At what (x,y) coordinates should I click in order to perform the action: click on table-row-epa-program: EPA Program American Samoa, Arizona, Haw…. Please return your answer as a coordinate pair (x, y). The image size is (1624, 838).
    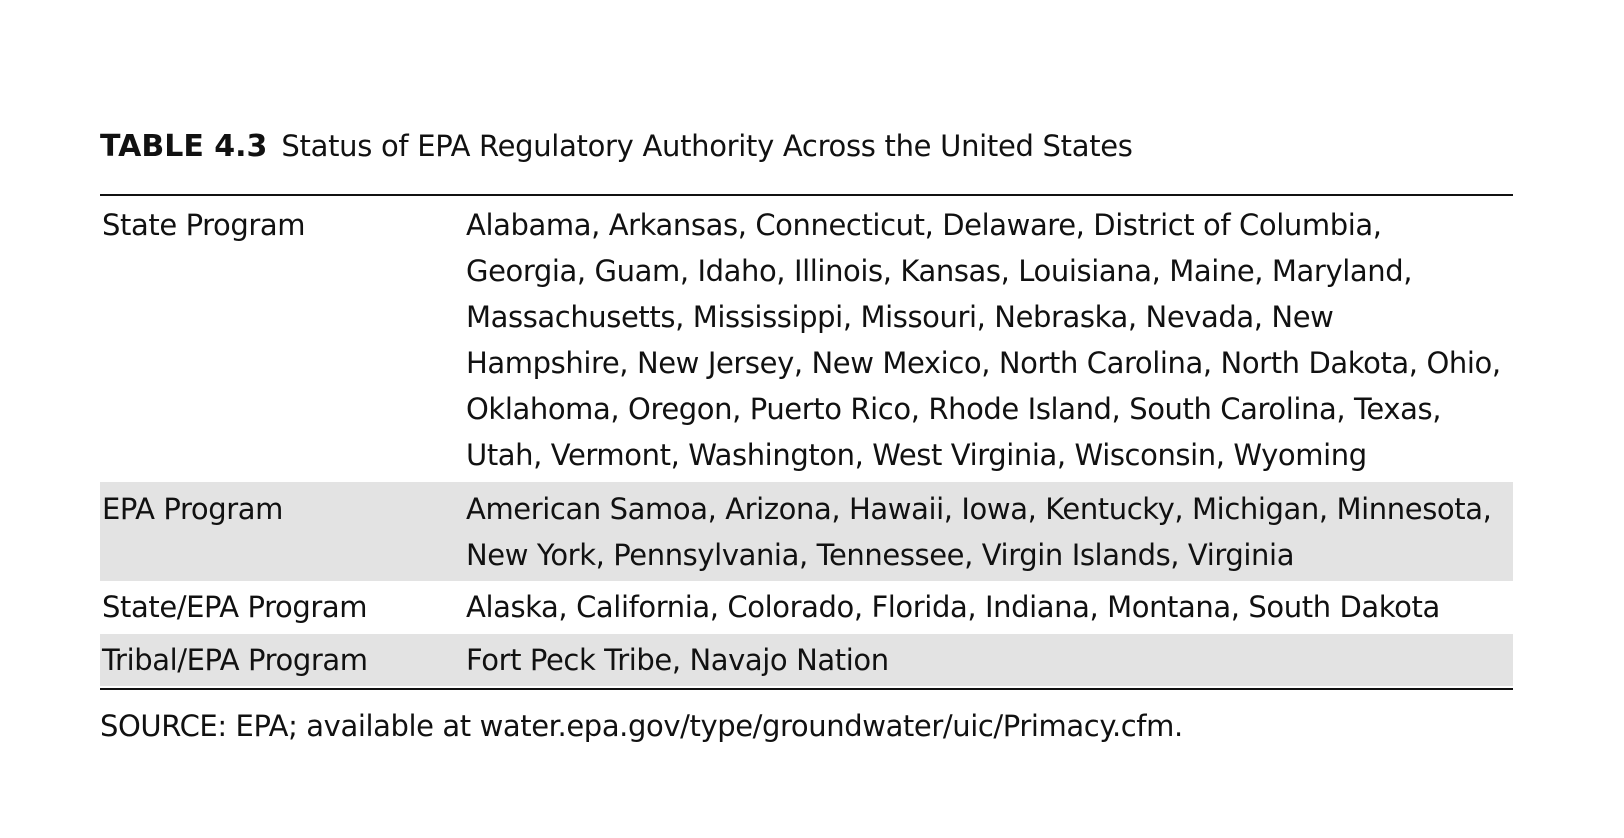
    Looking at the image, I should click on (806, 531).